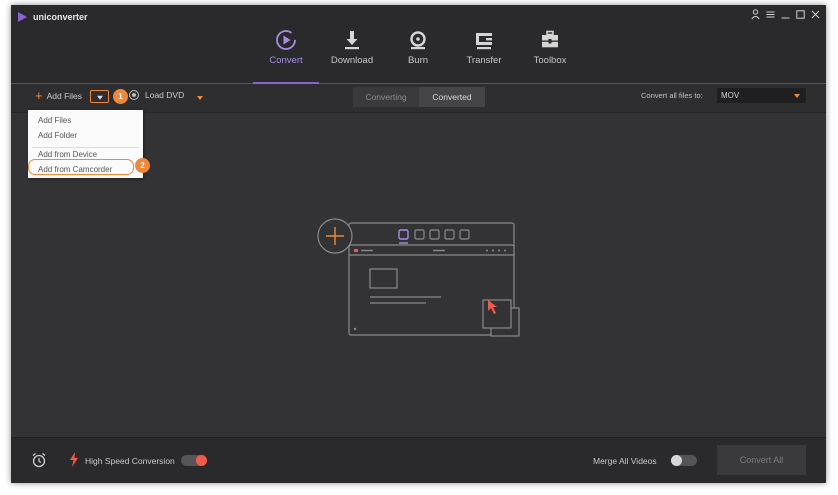 Image resolution: width=838 pixels, height=495 pixels. I want to click on convert-all-button: Convert All, so click(761, 460).